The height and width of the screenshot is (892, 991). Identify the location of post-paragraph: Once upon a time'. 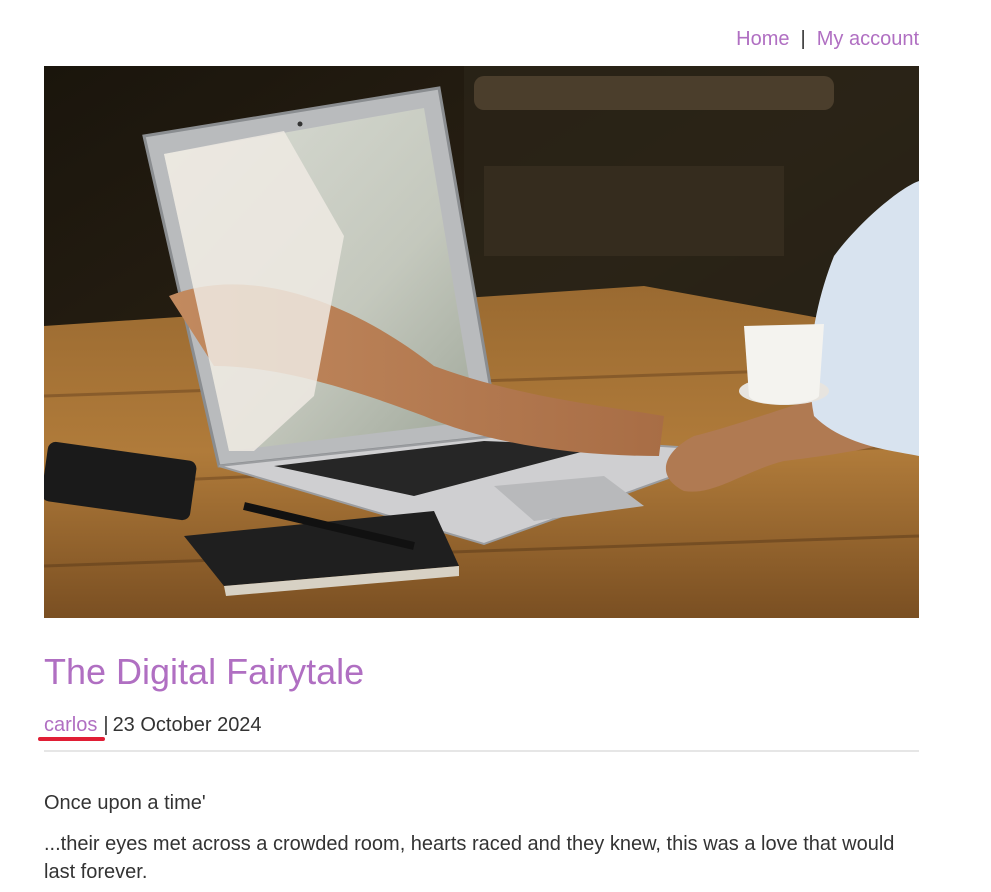
(125, 803).